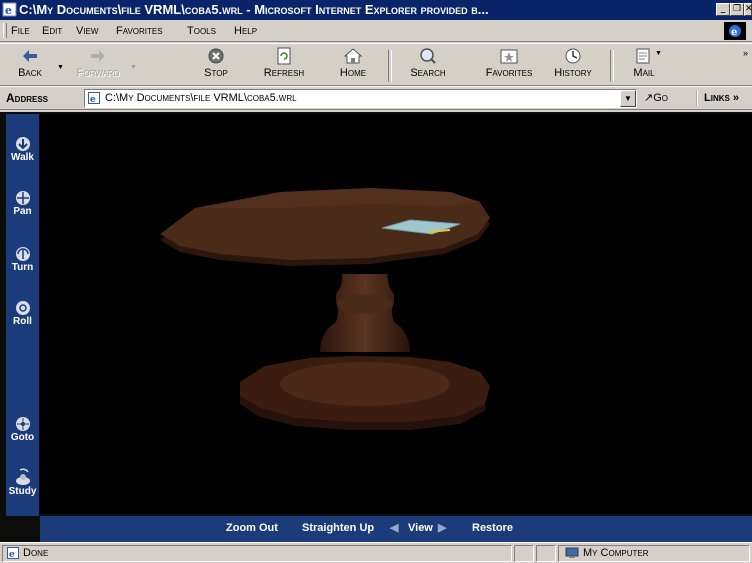 The image size is (752, 563). Describe the element at coordinates (22, 491) in the screenshot. I see `study-label: Study` at that location.